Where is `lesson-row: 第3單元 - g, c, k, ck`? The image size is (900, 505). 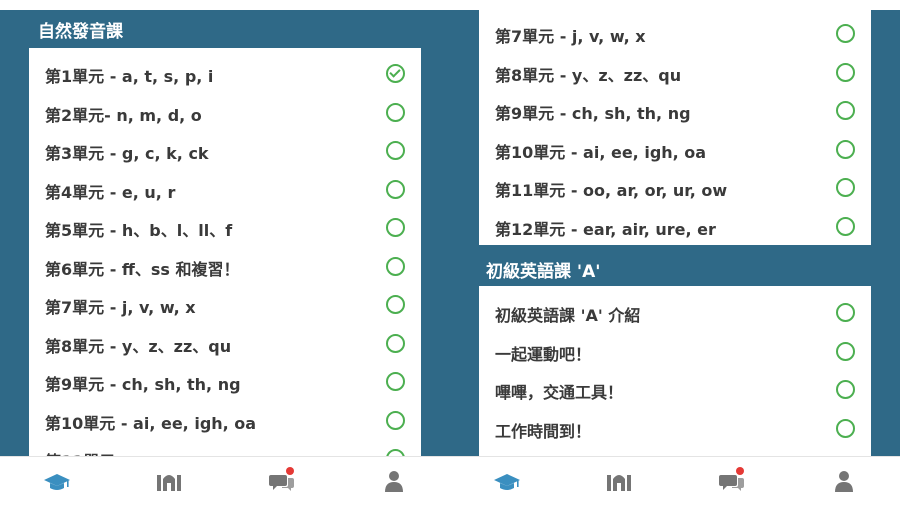
lesson-row: 第3單元 - g, c, k, ck is located at coordinates (225, 150).